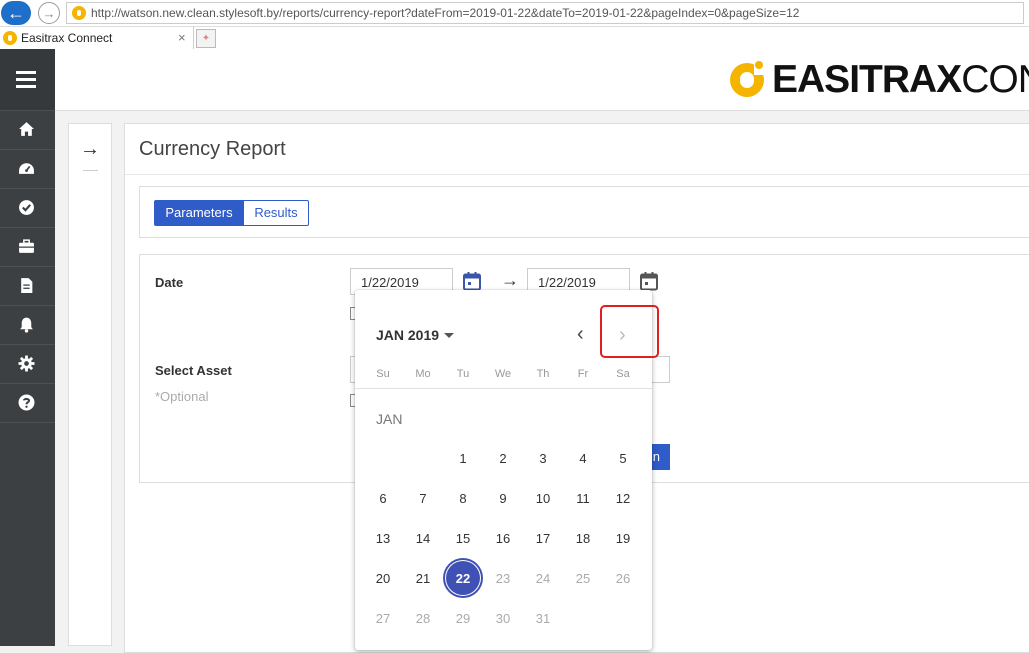  I want to click on bell-icon, so click(26, 325).